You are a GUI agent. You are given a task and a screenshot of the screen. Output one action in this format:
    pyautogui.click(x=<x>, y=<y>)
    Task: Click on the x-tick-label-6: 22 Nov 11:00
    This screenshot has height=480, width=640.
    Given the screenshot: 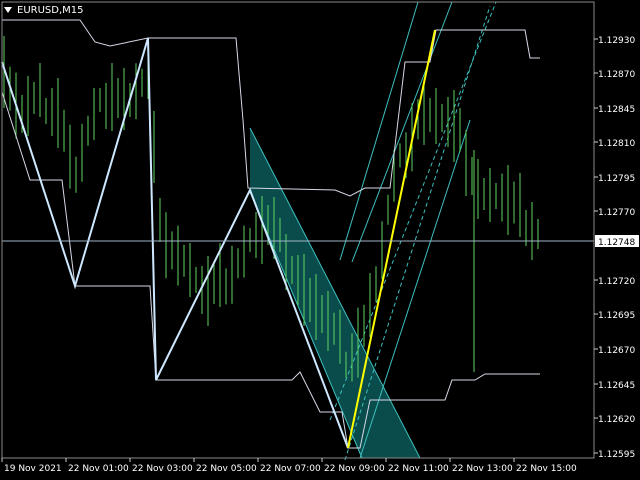 What is the action you would take?
    pyautogui.click(x=418, y=469)
    